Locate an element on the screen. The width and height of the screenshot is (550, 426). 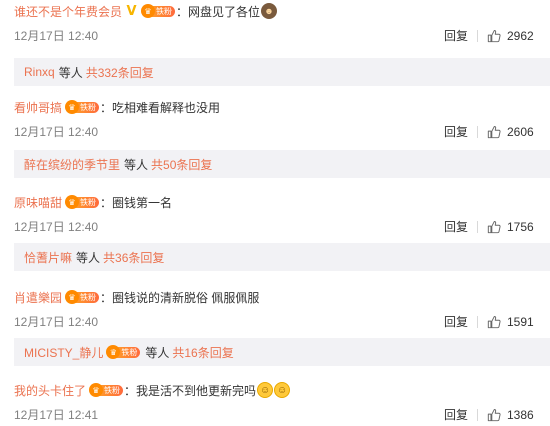
like-button: 2606 is located at coordinates (510, 132).